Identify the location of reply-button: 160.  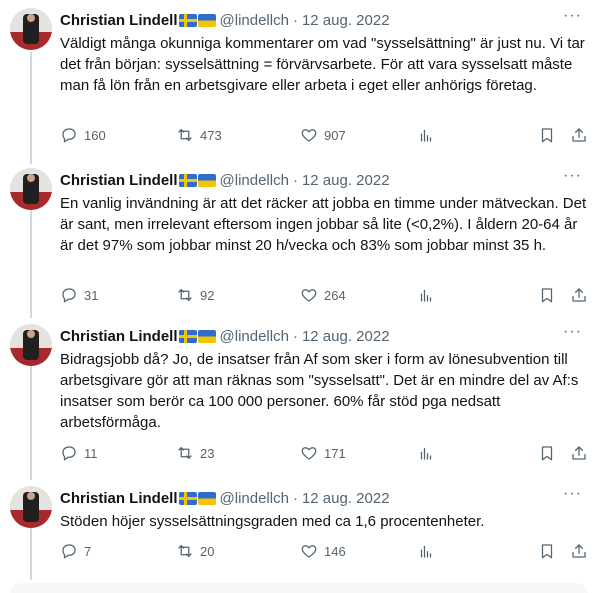
(83, 135).